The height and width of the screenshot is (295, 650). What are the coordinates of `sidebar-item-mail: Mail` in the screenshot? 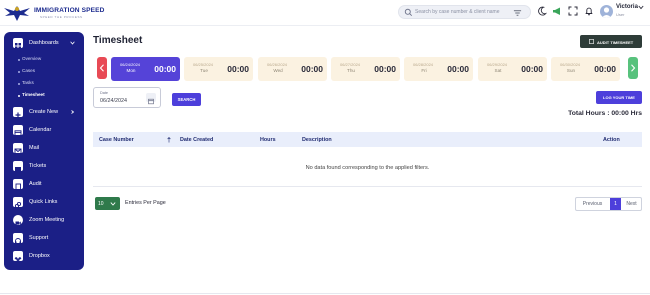 It's located at (47, 148).